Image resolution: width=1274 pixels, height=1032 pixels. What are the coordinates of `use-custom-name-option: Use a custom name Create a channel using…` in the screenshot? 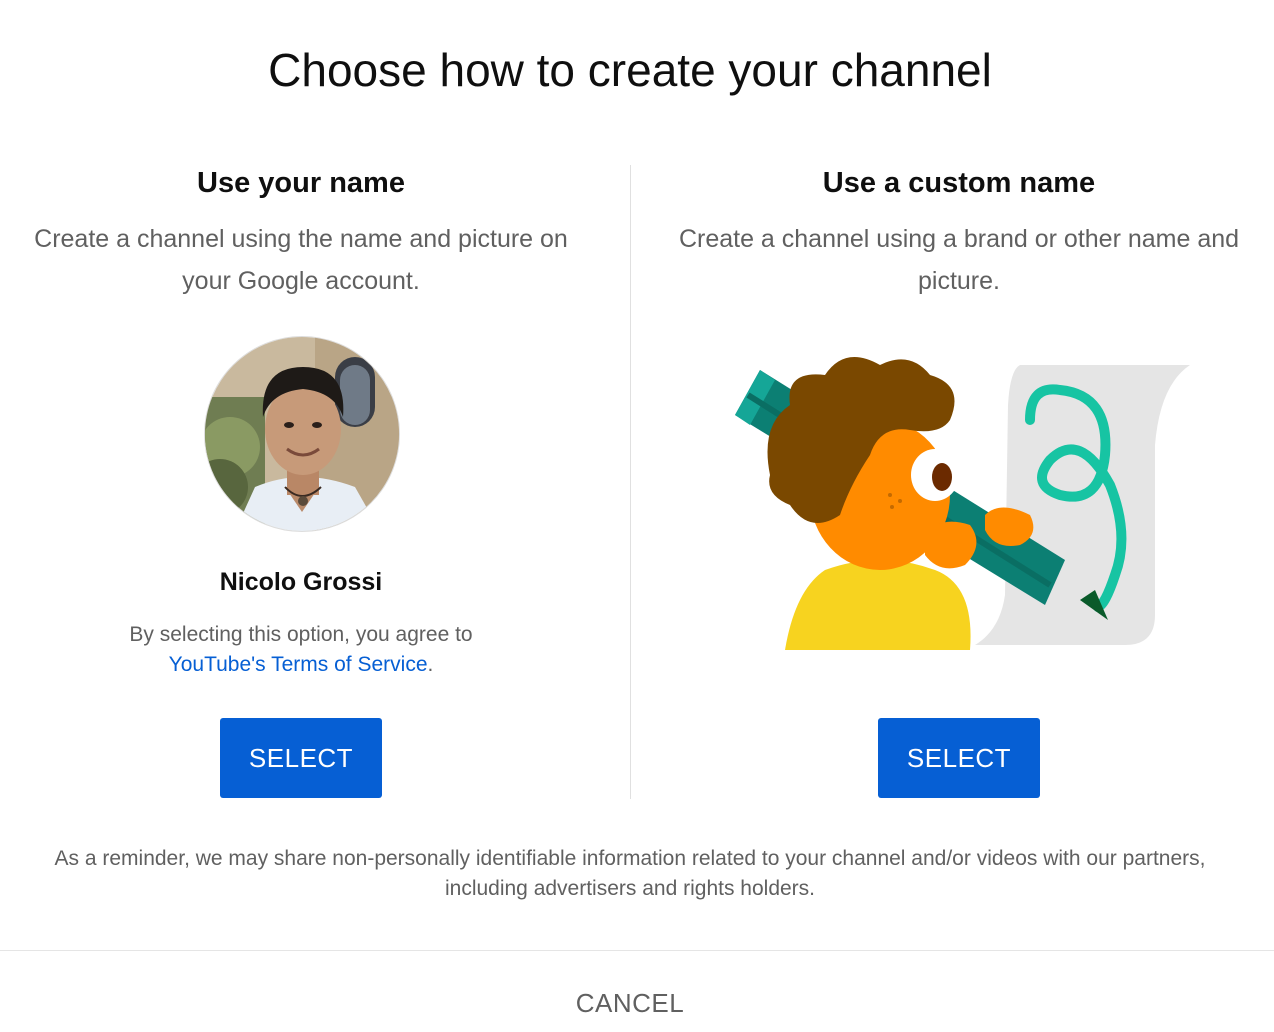 It's located at (959, 231).